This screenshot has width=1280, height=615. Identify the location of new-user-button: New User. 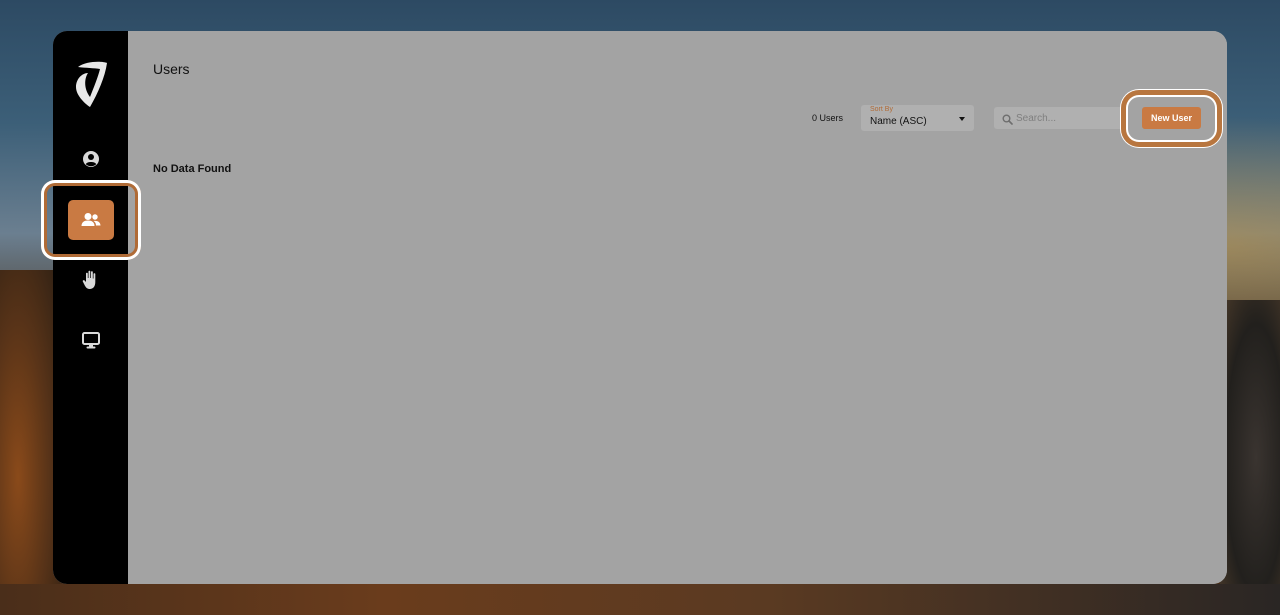
(1171, 118).